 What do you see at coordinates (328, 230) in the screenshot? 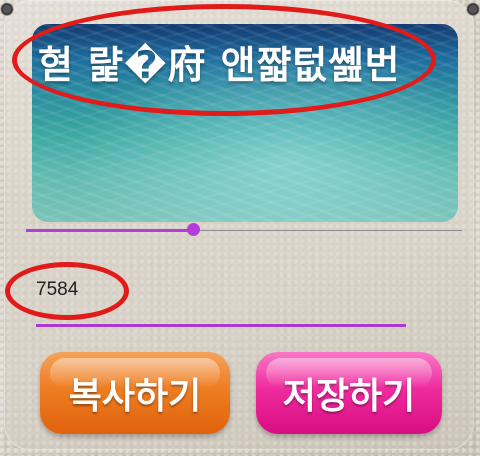
I see `slider-track-empty` at bounding box center [328, 230].